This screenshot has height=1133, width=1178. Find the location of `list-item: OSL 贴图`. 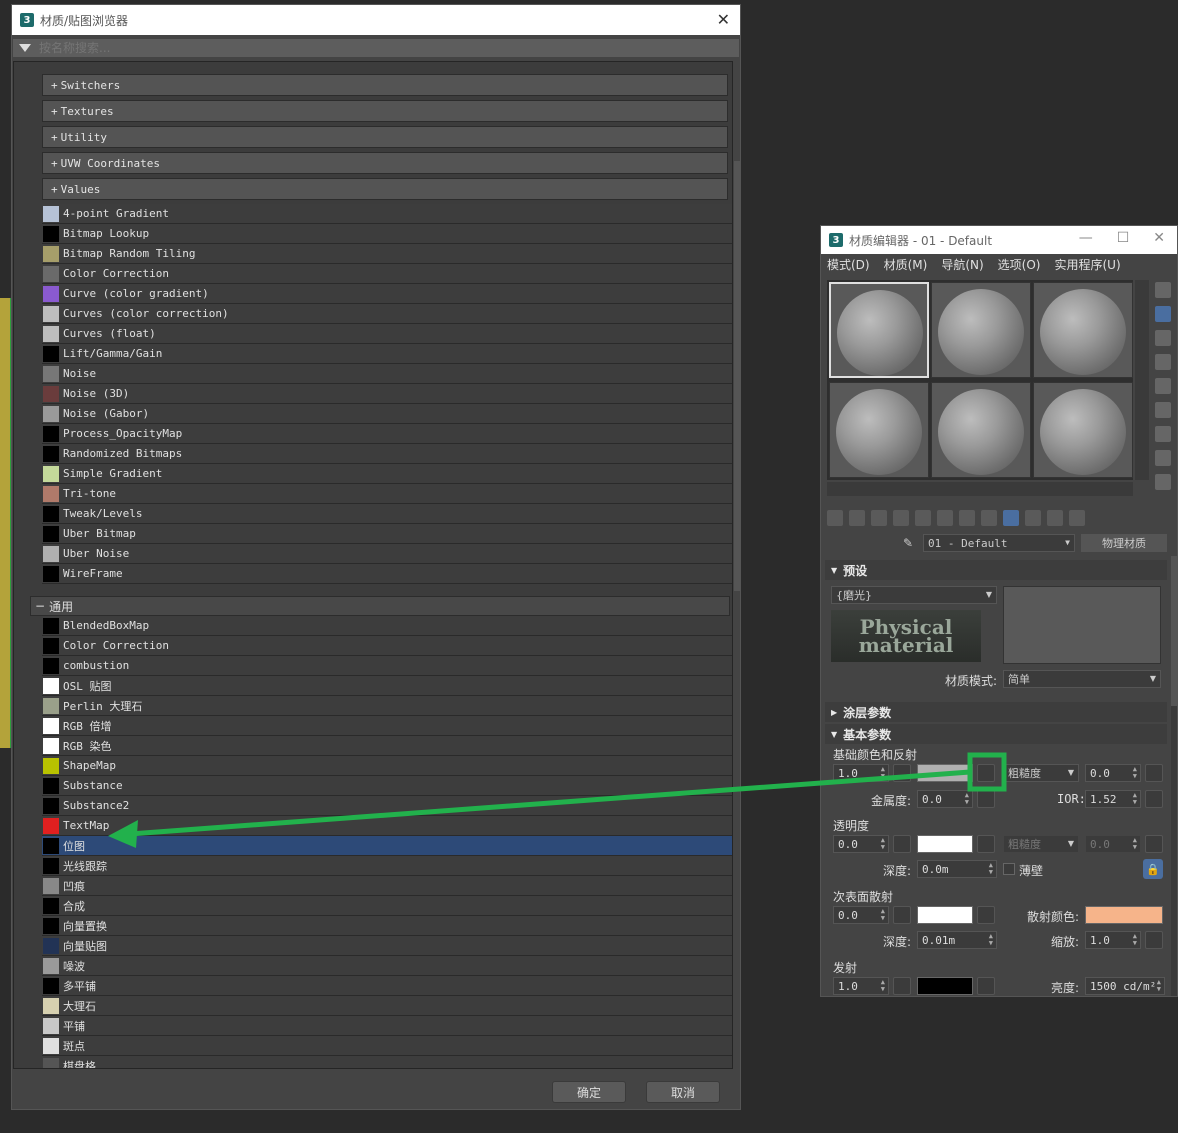

list-item: OSL 贴图 is located at coordinates (387, 686).